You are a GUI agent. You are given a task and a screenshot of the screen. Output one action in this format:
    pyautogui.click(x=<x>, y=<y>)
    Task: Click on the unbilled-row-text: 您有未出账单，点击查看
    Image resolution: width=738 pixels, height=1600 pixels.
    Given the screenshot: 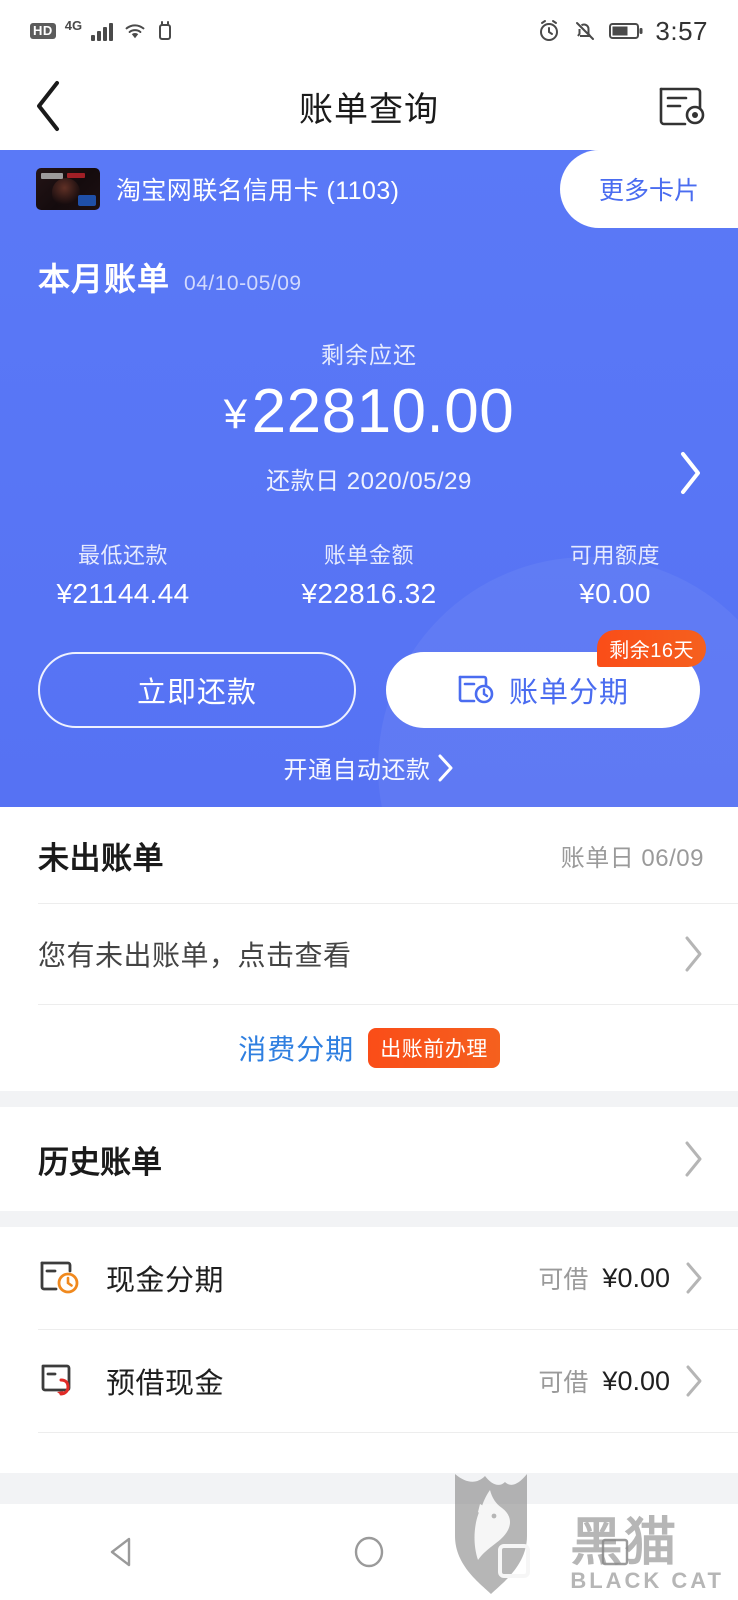 What is the action you would take?
    pyautogui.click(x=195, y=955)
    